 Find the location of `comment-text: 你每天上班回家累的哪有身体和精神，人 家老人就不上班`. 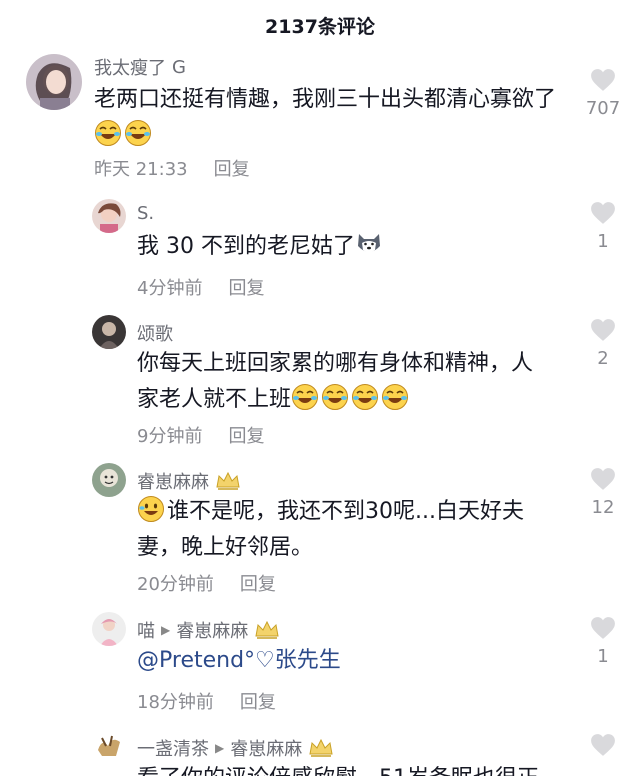

comment-text: 你每天上班回家累的哪有身体和精神，人 家老人就不上班 is located at coordinates (335, 381).